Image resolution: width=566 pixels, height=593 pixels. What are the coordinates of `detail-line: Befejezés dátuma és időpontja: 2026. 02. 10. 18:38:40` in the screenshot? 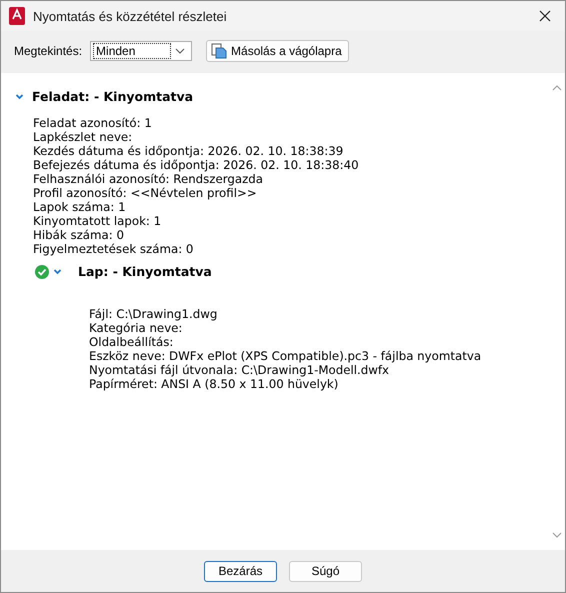 It's located at (196, 165).